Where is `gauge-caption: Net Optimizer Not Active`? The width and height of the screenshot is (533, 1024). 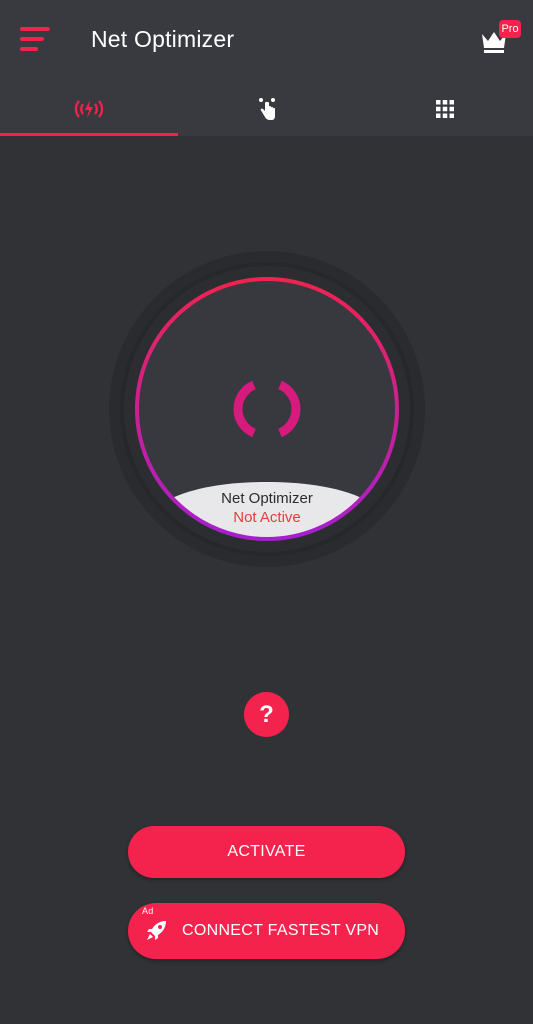
gauge-caption: Net Optimizer Not Active is located at coordinates (267, 508).